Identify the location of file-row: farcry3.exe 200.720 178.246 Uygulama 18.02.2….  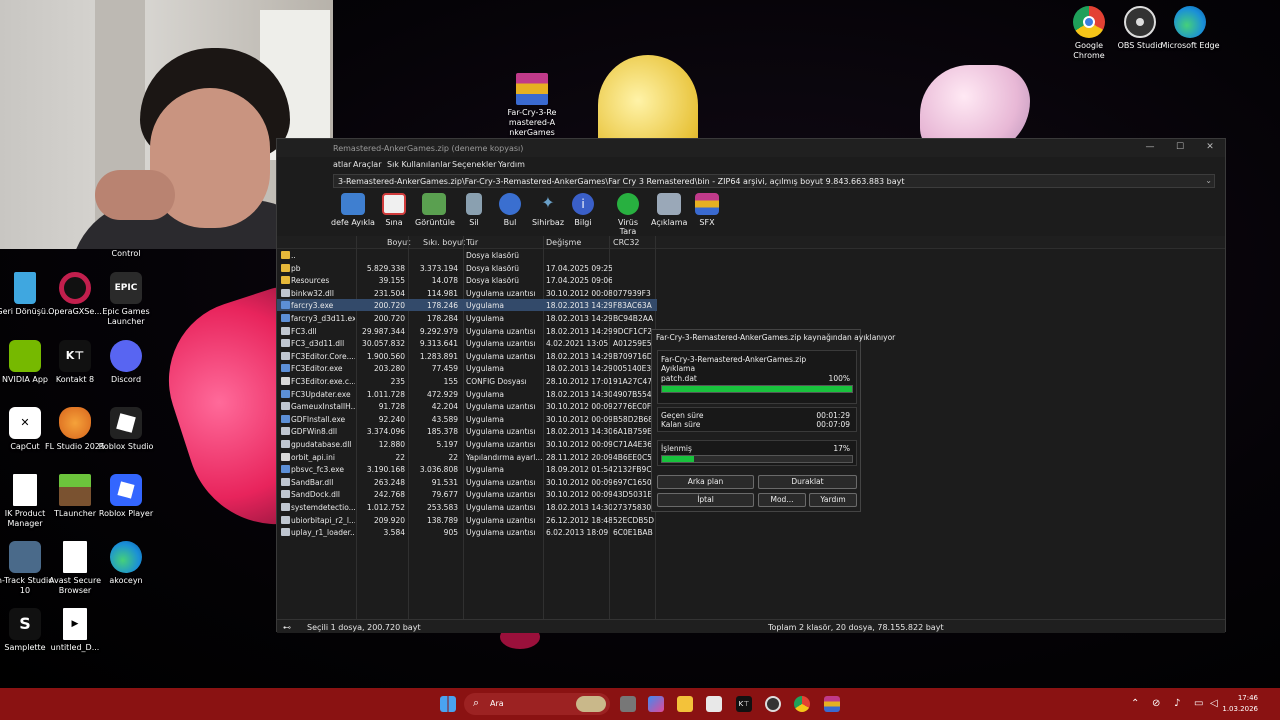
(467, 305).